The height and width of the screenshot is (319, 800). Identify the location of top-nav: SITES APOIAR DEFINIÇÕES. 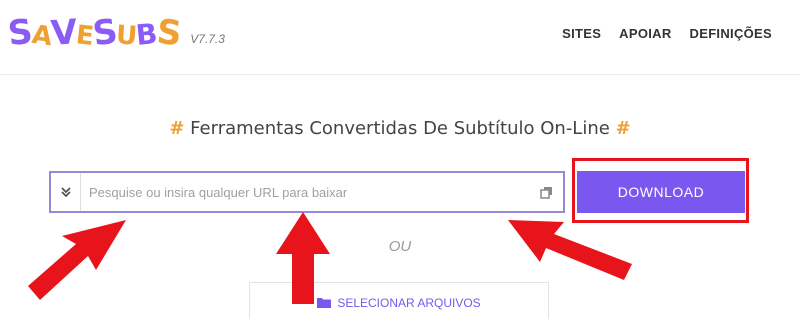
(667, 33).